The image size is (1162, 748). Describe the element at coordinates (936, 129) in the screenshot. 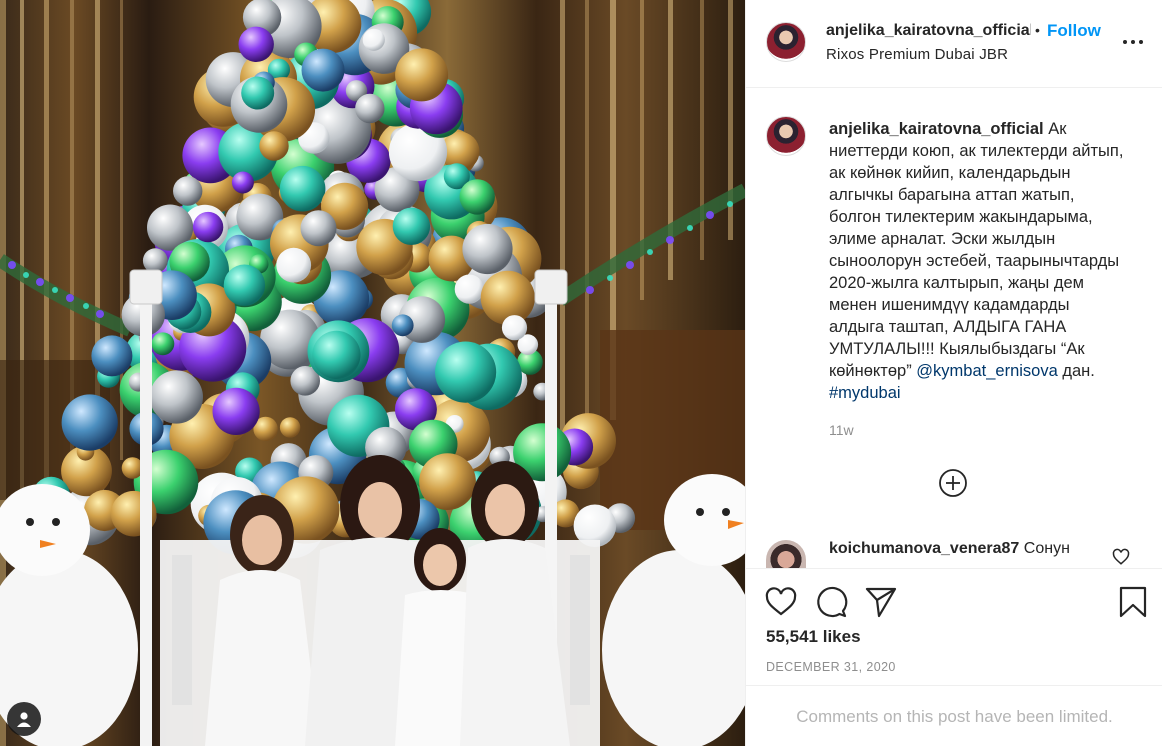

I see `caption-username: anjelika_kairatovna_official` at that location.